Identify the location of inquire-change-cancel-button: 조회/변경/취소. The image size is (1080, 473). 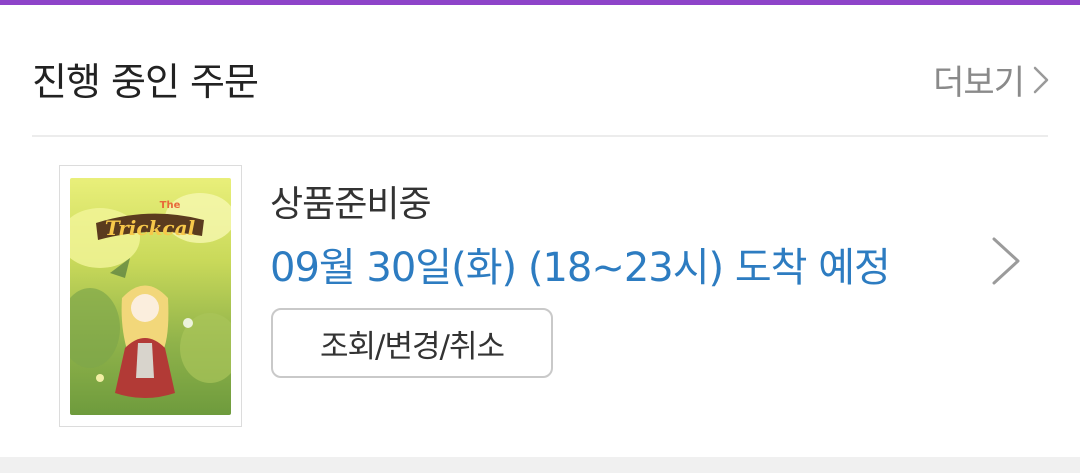
(412, 343).